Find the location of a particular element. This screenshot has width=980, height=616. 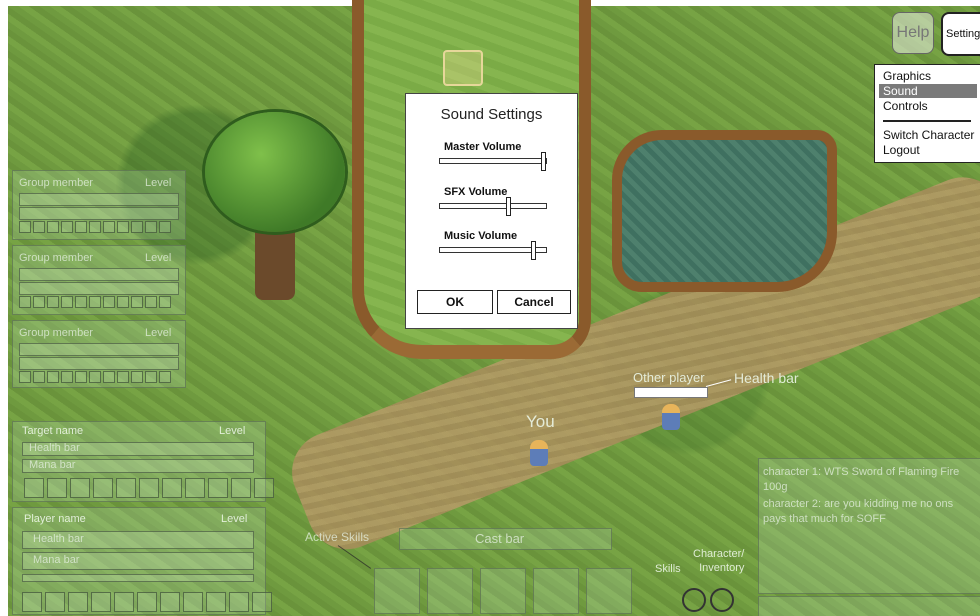

target-name: Target name is located at coordinates (53, 431).